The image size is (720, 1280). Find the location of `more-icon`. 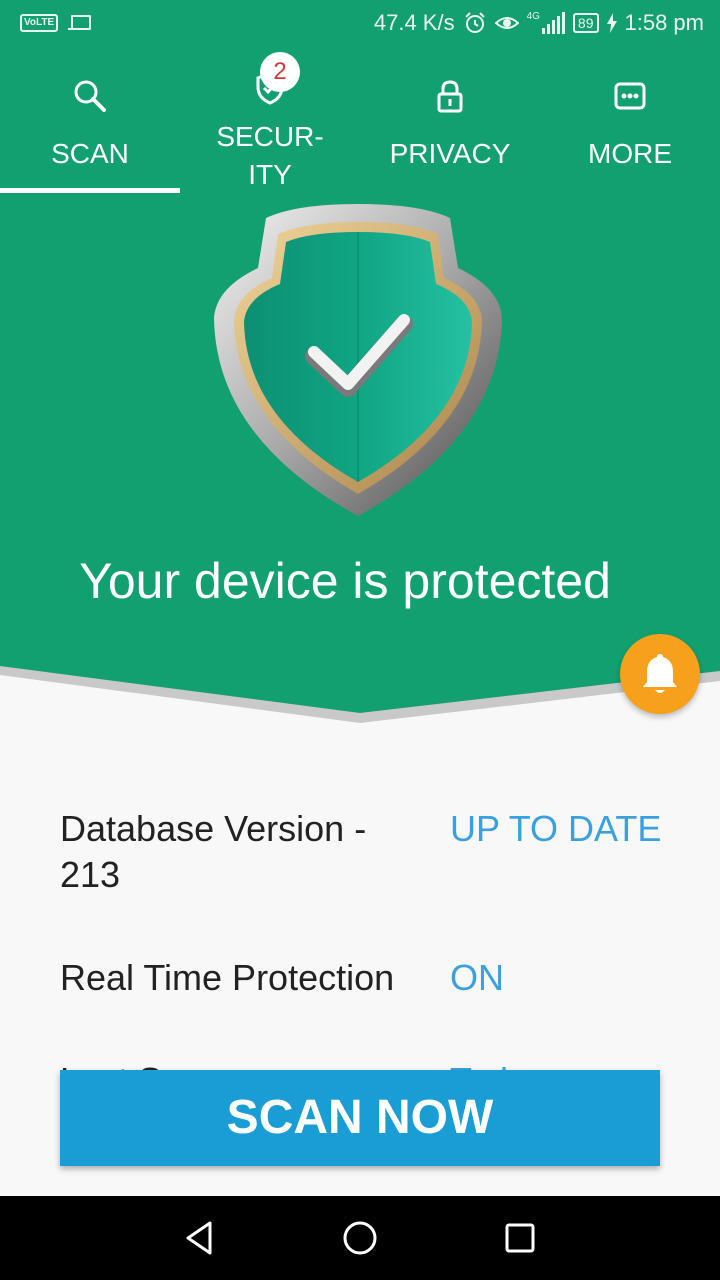

more-icon is located at coordinates (630, 96).